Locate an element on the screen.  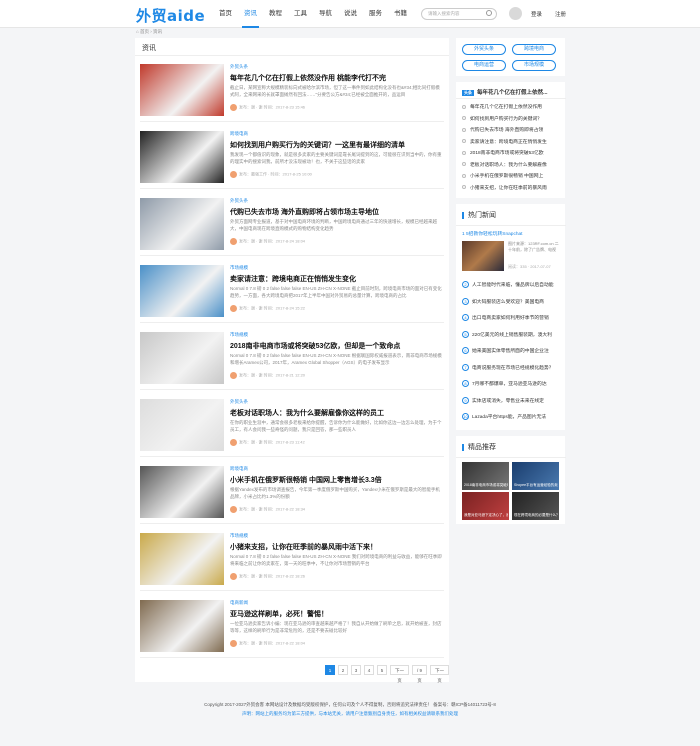
top-list-item: 老板对话职场人：我为什么要解雇像 is located at coordinates (512, 164).